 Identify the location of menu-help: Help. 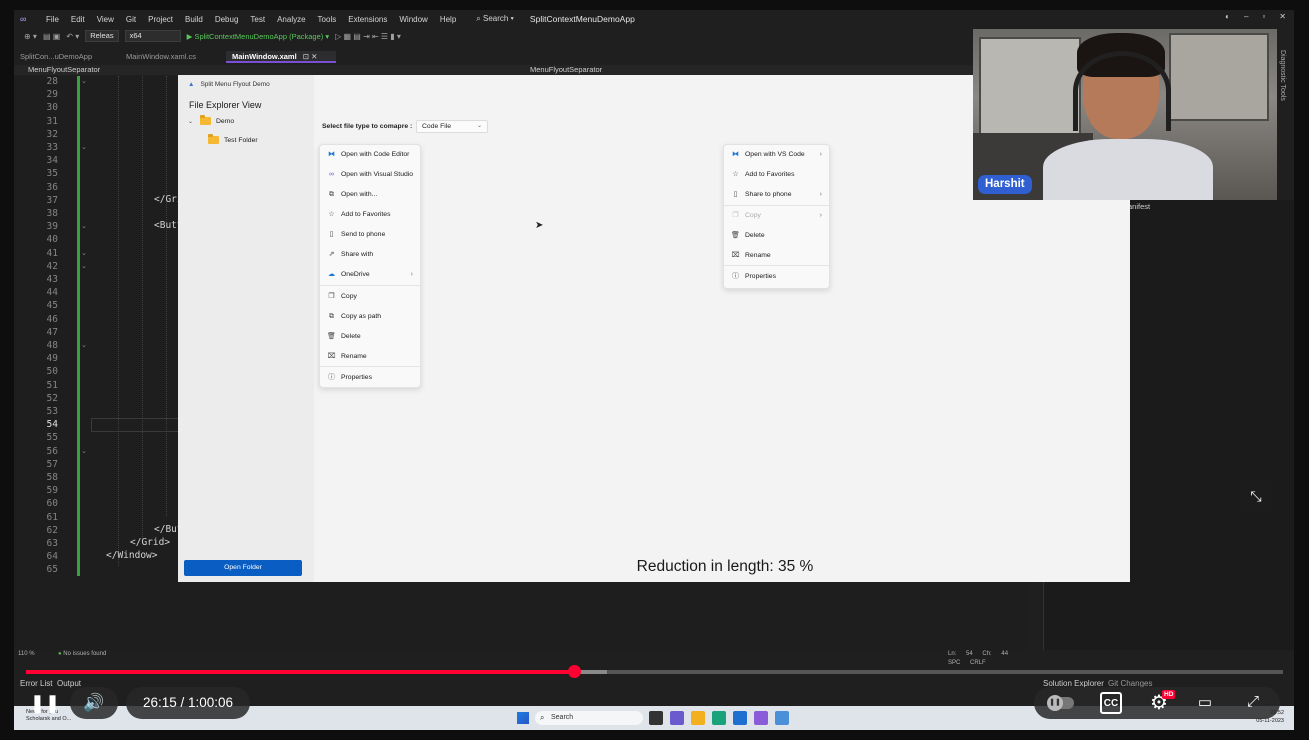
(448, 19).